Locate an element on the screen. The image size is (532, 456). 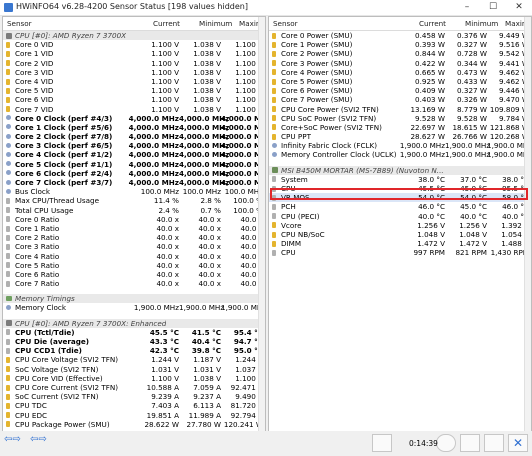
sensor-row: Core 0 Ratio 40.0 x 40.0 x 40.0 x is located at coordinates (134, 219).